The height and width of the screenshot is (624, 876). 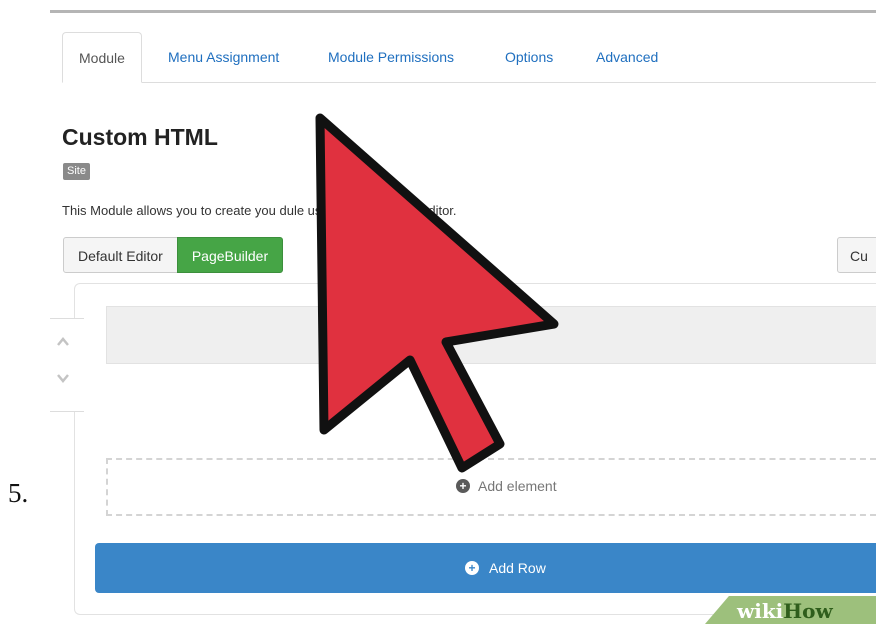 What do you see at coordinates (223, 57) in the screenshot?
I see `tab-menu-assignment: Menu Assignment` at bounding box center [223, 57].